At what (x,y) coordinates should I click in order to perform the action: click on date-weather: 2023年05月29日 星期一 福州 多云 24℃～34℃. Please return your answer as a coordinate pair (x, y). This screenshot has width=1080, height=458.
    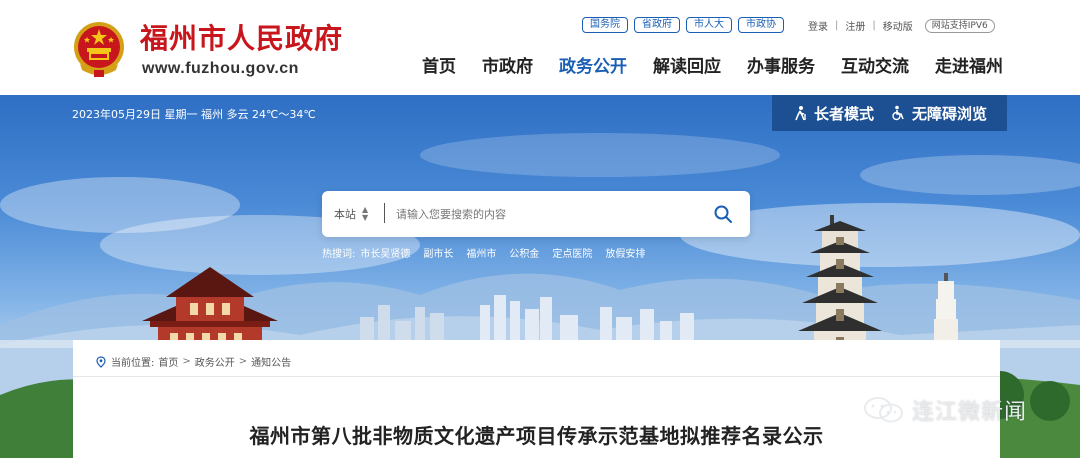
    Looking at the image, I should click on (194, 114).